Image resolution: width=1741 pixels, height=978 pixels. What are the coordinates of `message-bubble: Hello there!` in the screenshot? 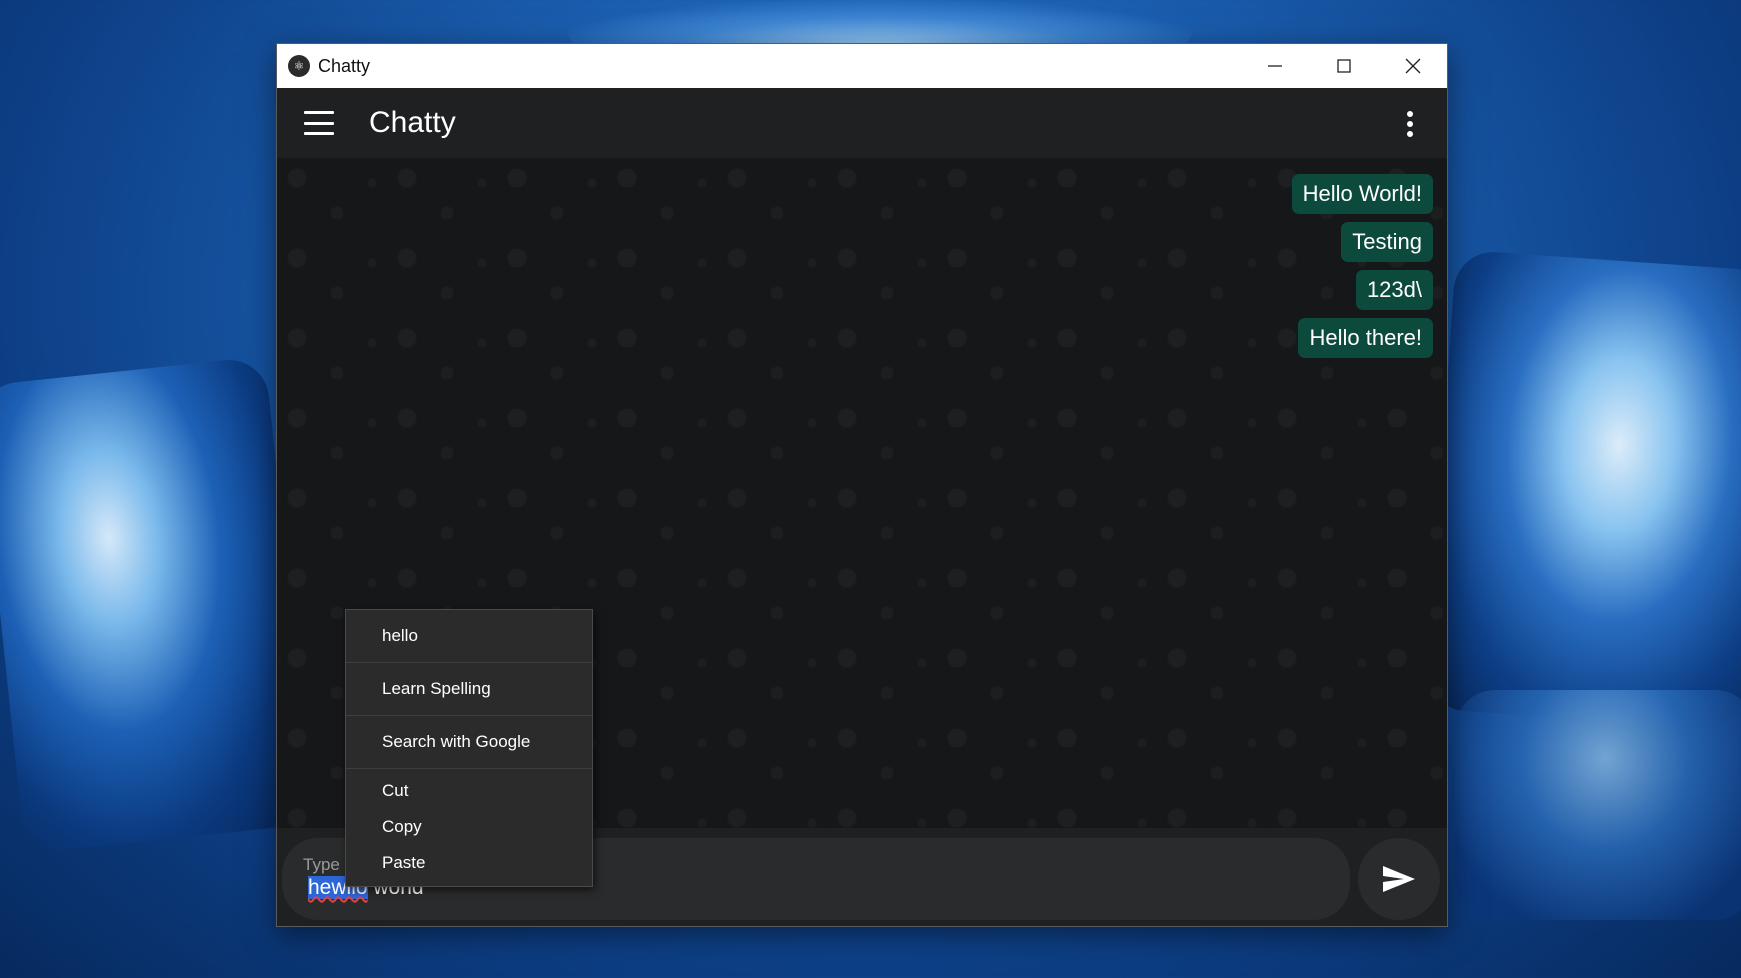 It's located at (1365, 338).